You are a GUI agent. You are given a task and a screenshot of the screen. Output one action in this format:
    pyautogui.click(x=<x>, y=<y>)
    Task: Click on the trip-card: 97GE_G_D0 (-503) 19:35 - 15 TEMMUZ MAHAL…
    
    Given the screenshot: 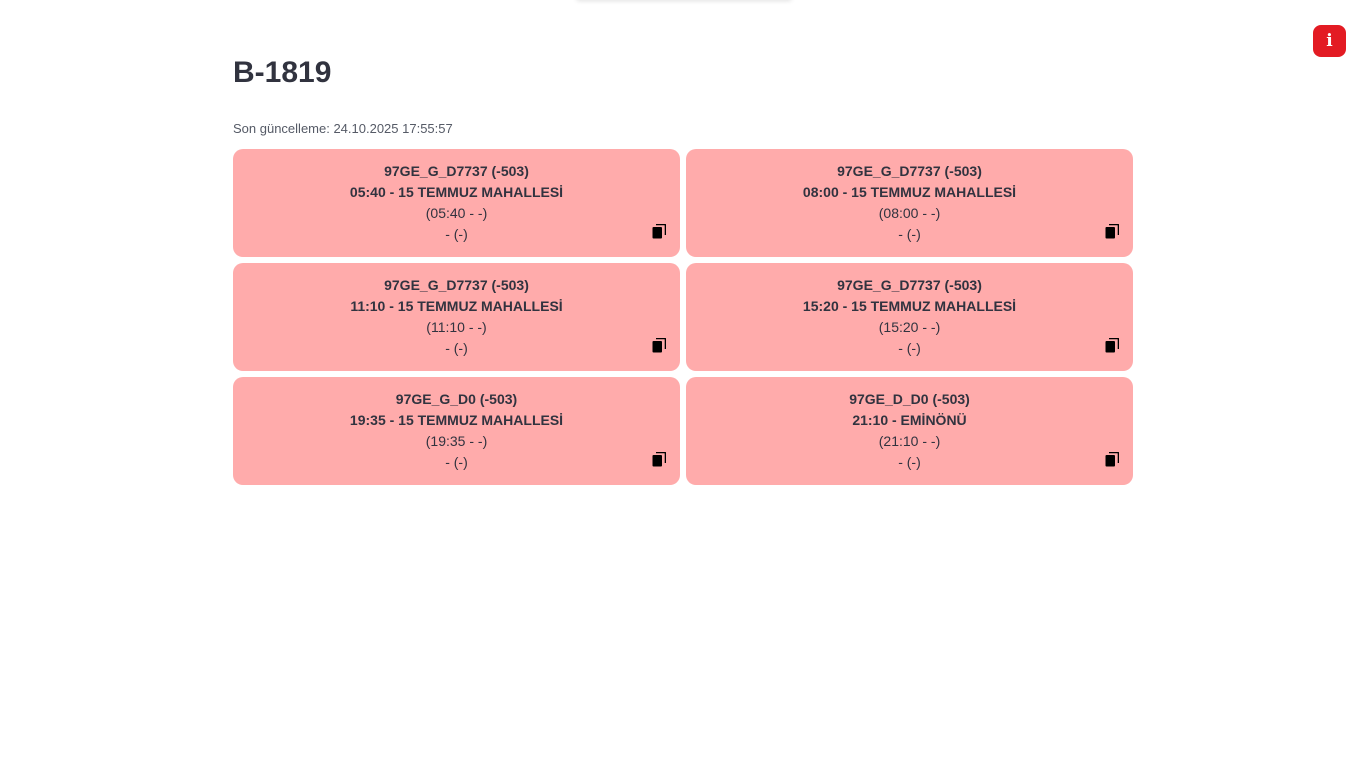 What is the action you would take?
    pyautogui.click(x=456, y=431)
    